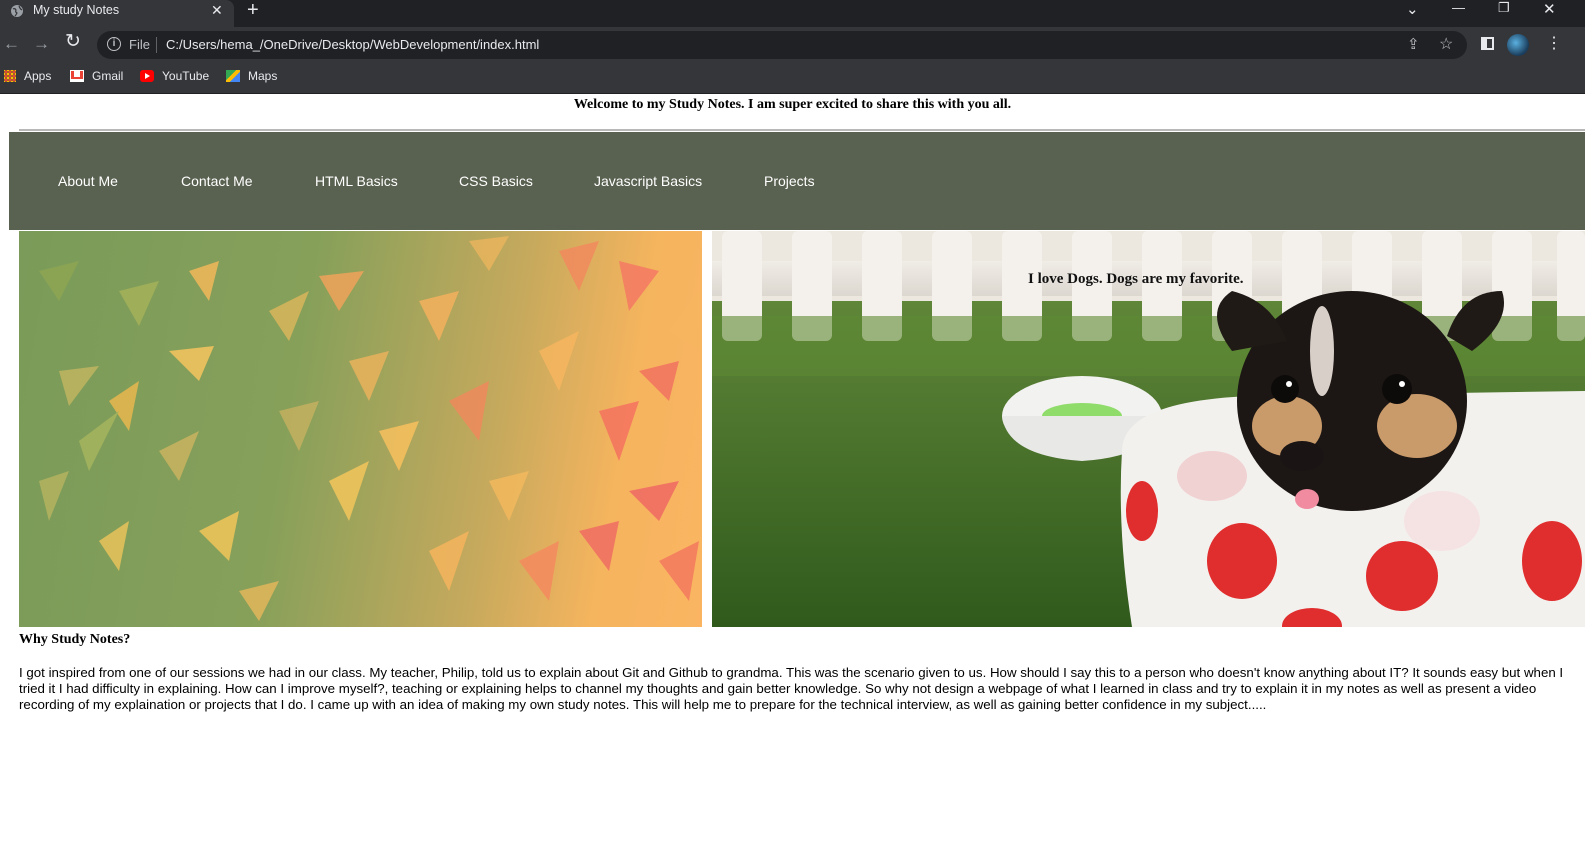 Image resolution: width=1585 pixels, height=847 pixels. I want to click on bookmark-gmail: Gmail, so click(96, 76).